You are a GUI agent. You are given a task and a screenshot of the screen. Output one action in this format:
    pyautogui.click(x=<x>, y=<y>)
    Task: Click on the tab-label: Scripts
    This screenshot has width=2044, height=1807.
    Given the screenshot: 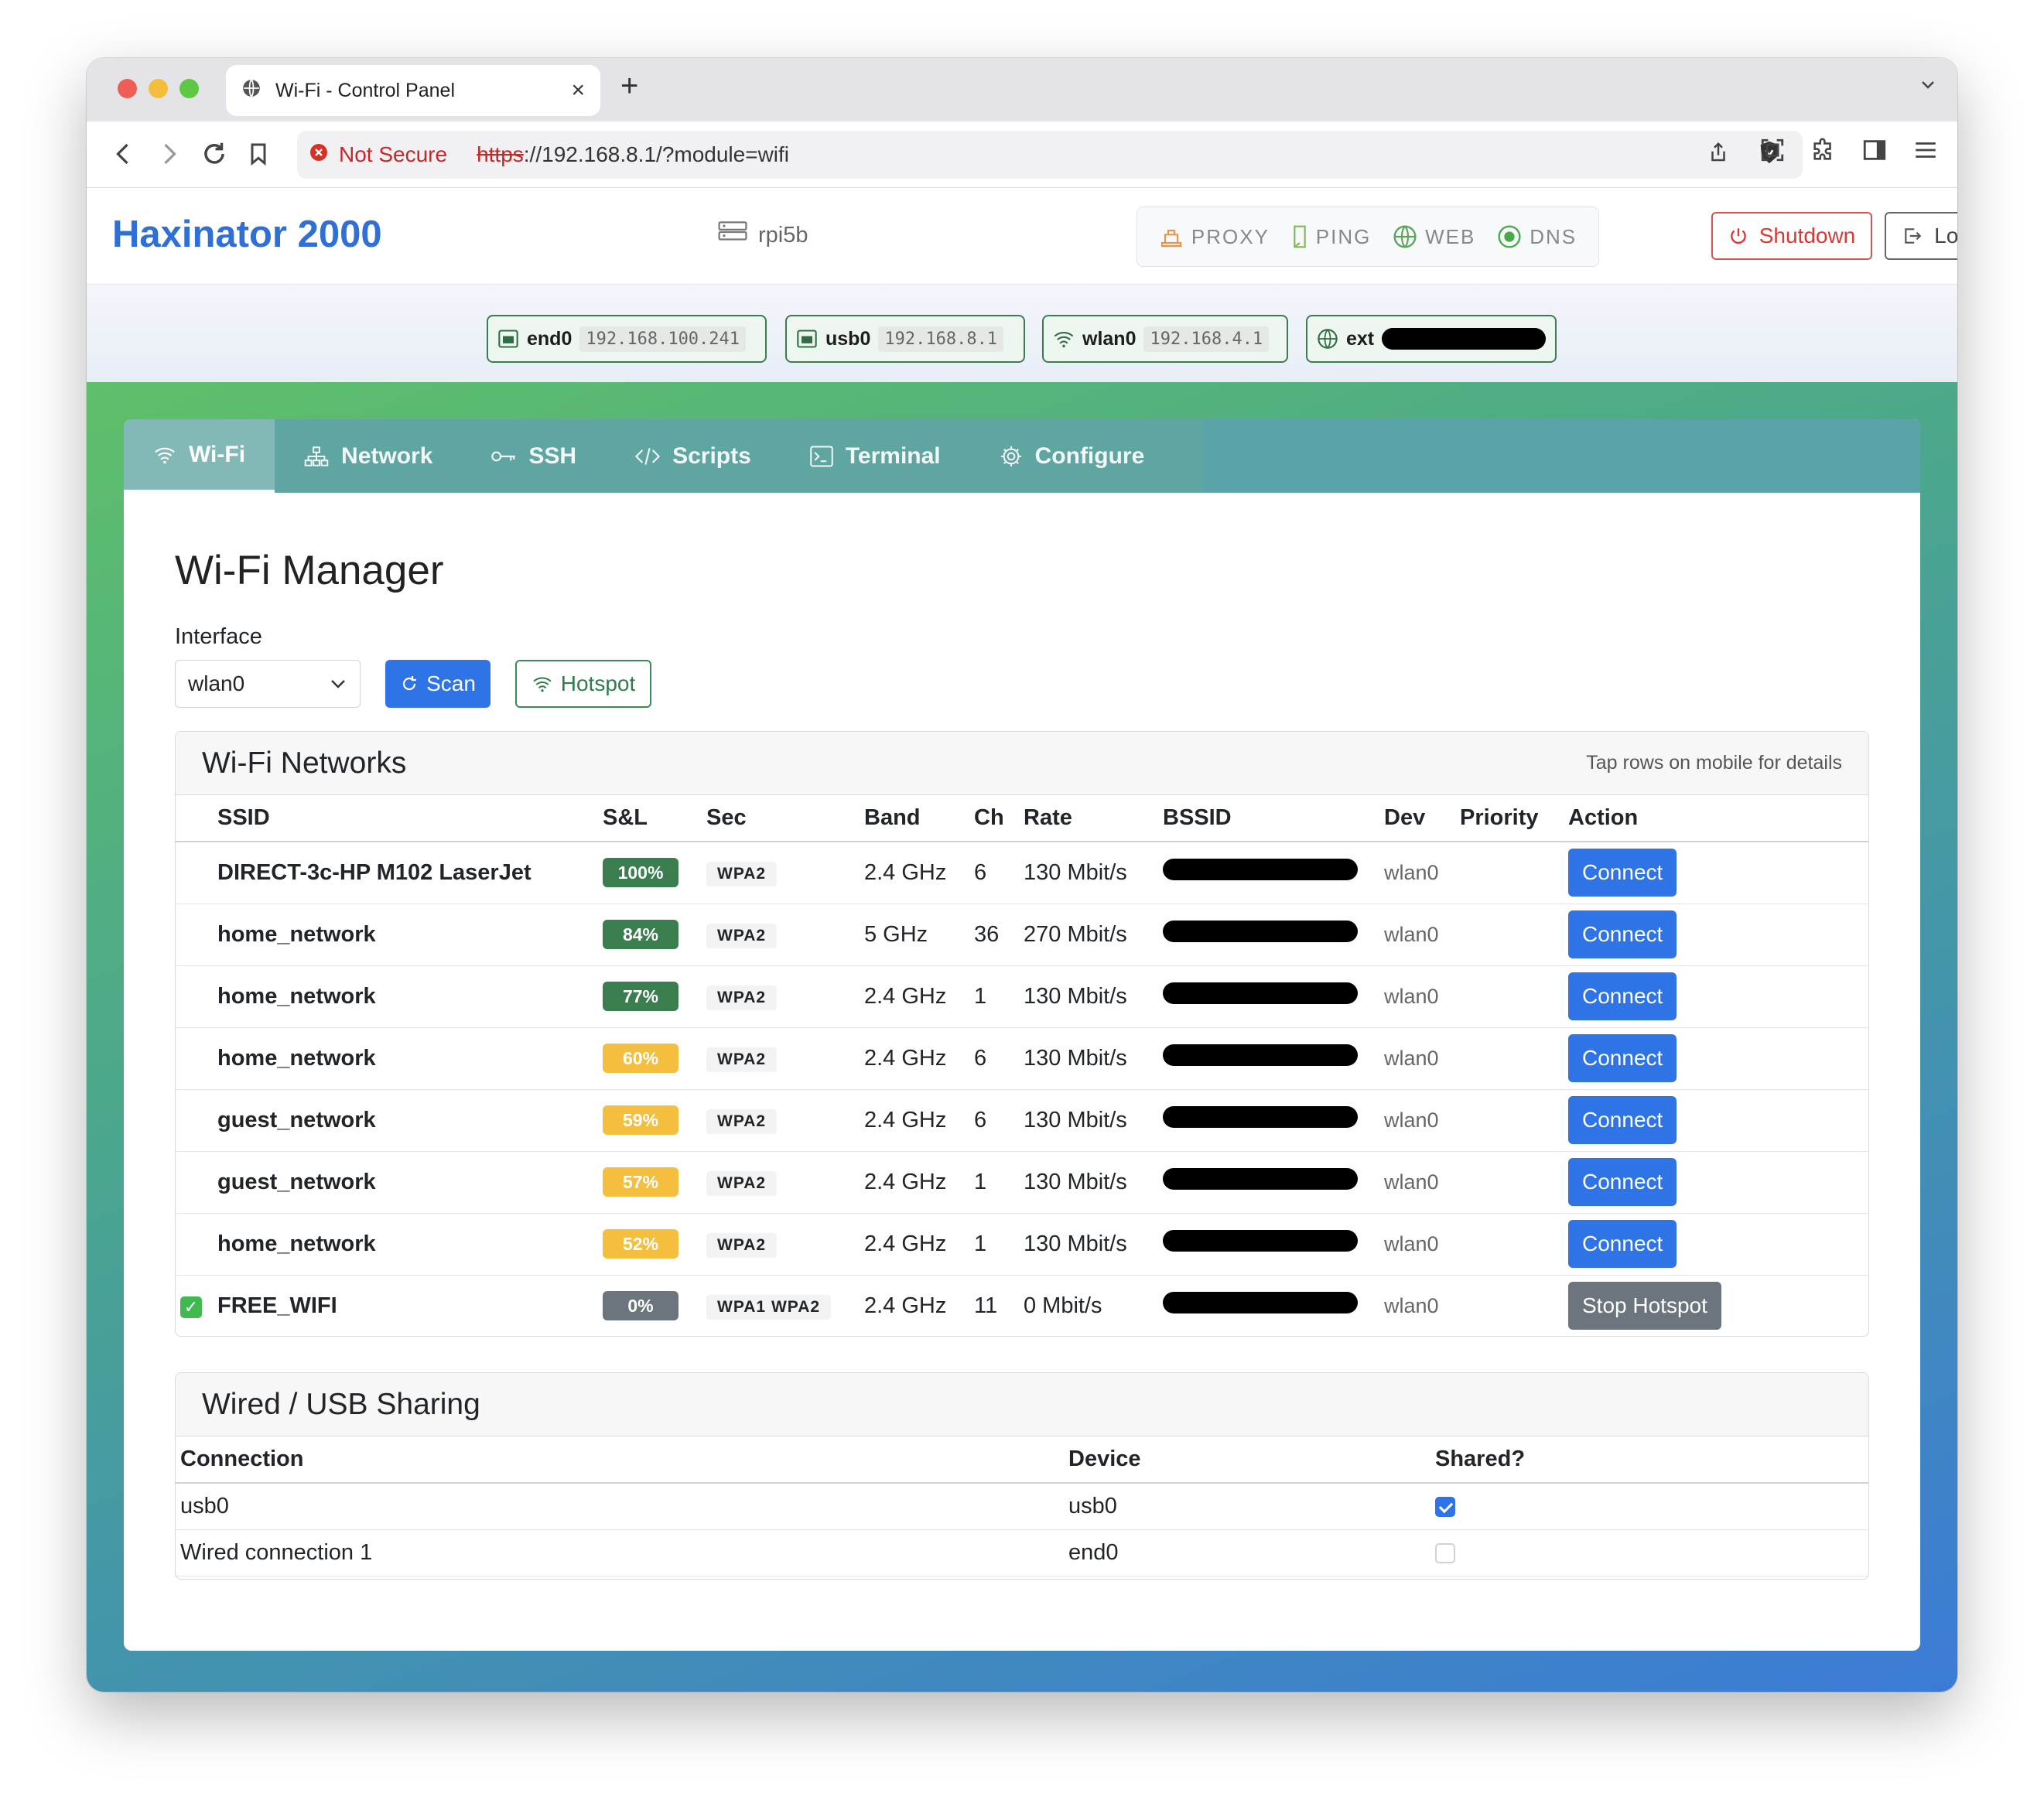 What is the action you would take?
    pyautogui.click(x=711, y=455)
    